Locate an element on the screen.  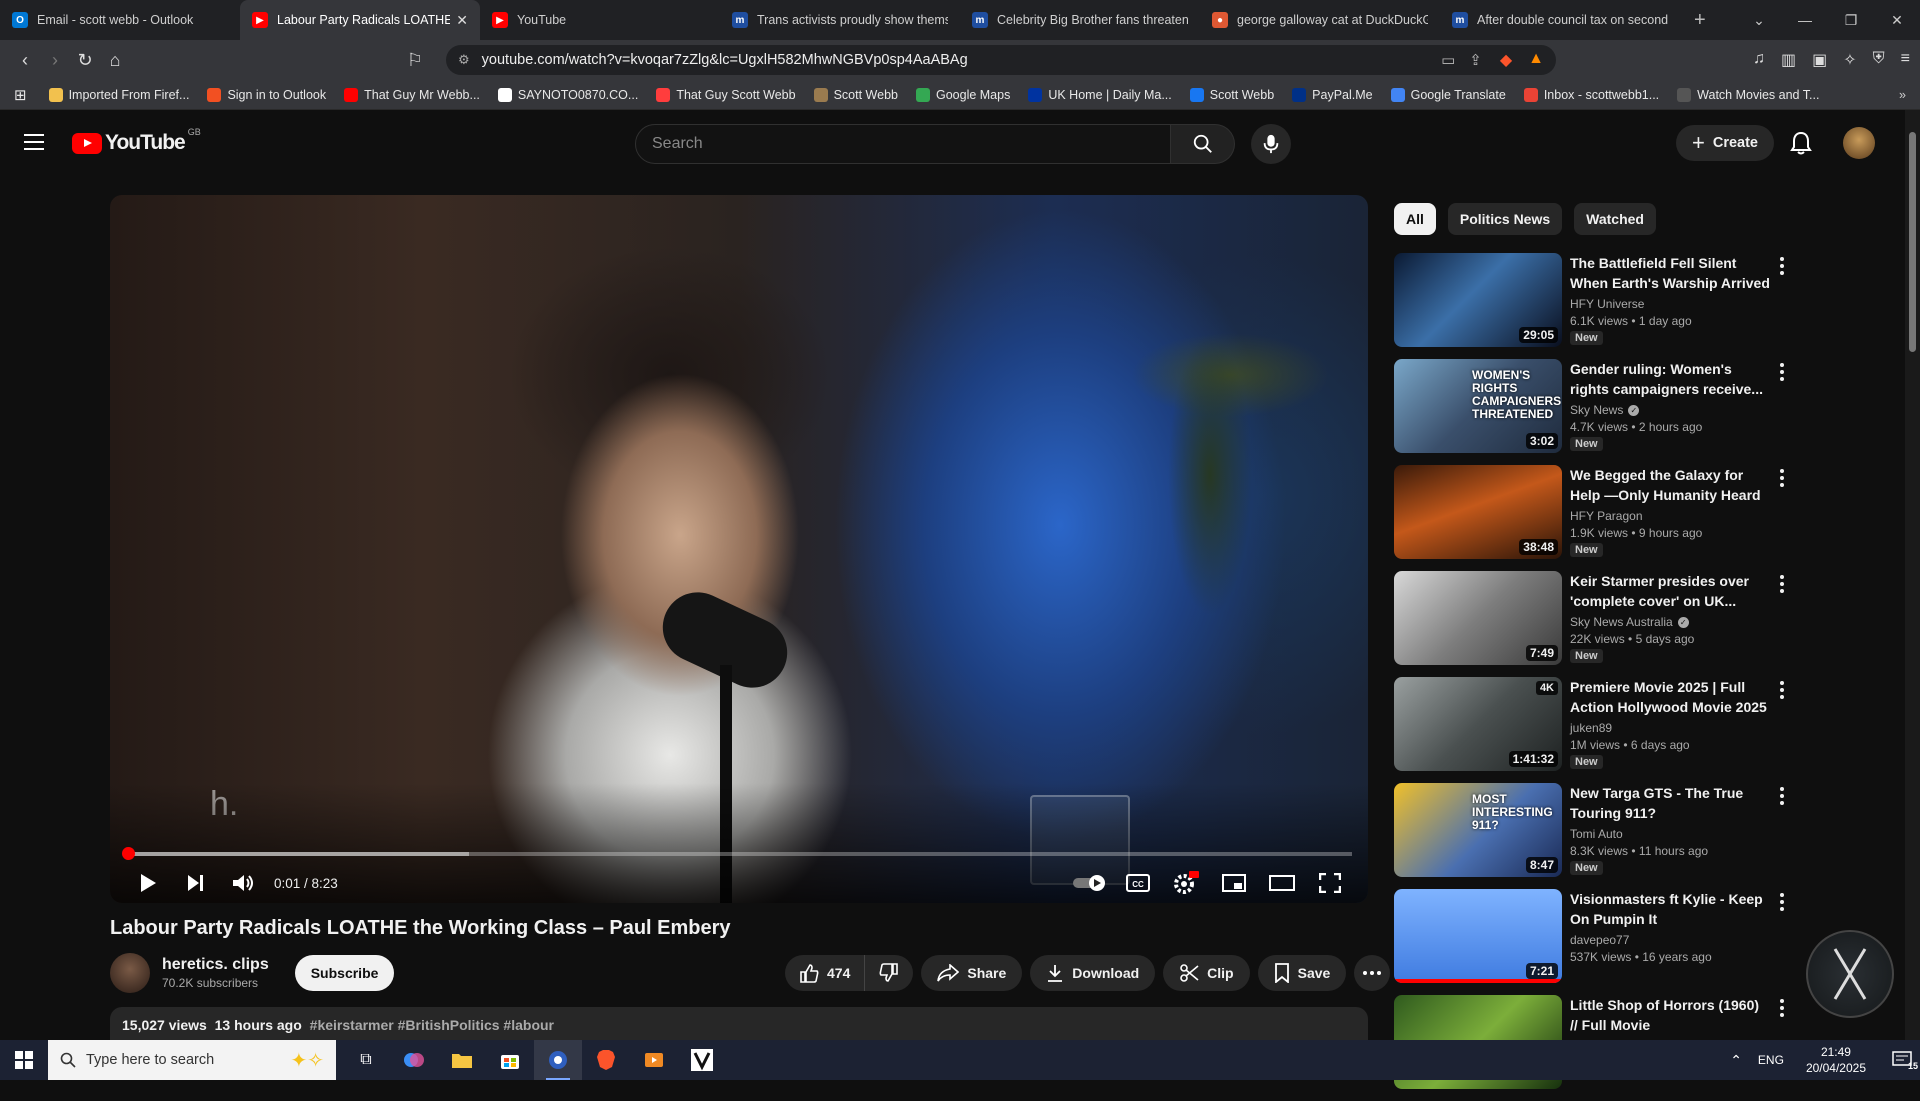
media-player-button is located at coordinates (654, 1060).